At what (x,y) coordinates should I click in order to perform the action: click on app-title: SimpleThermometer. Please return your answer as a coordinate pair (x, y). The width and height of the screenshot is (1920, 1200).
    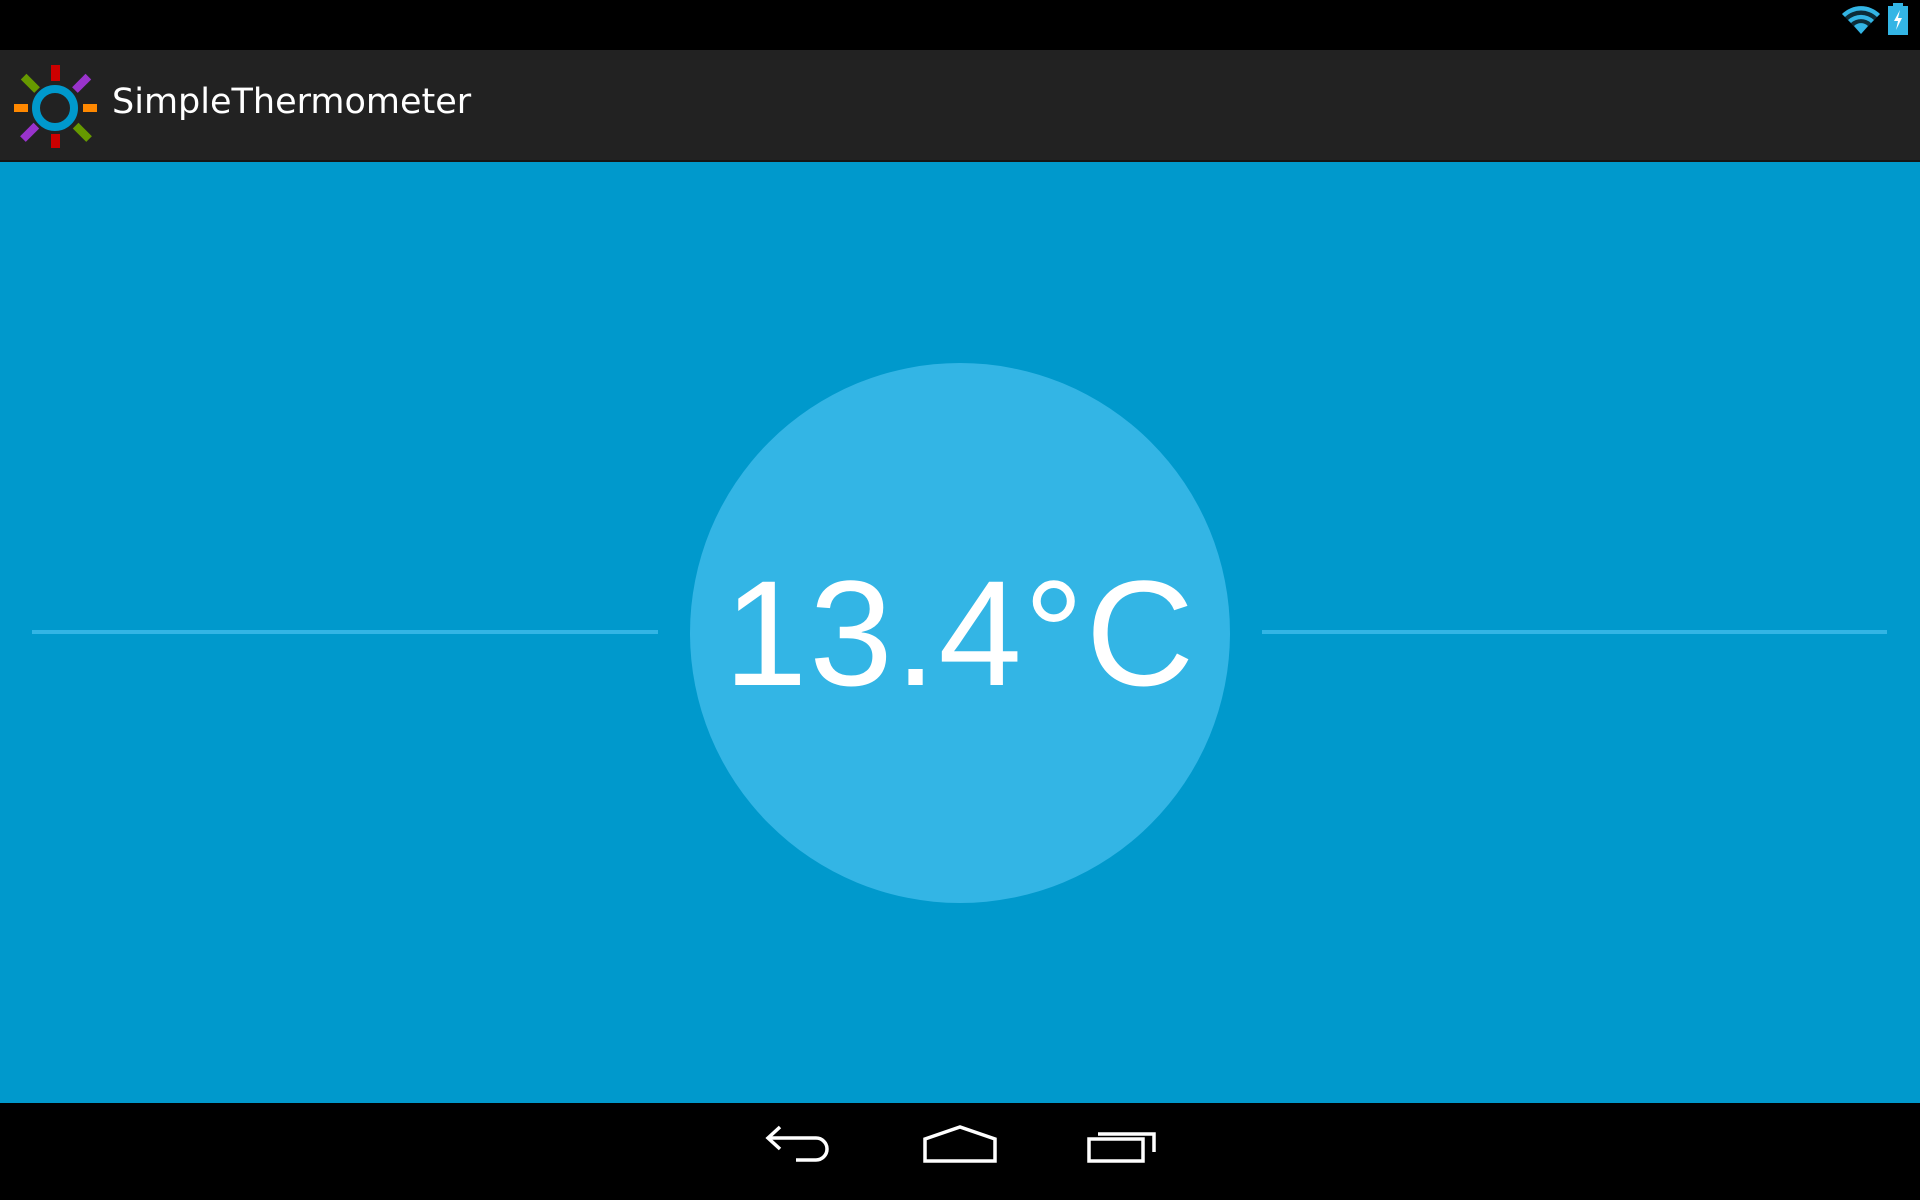
    Looking at the image, I should click on (292, 102).